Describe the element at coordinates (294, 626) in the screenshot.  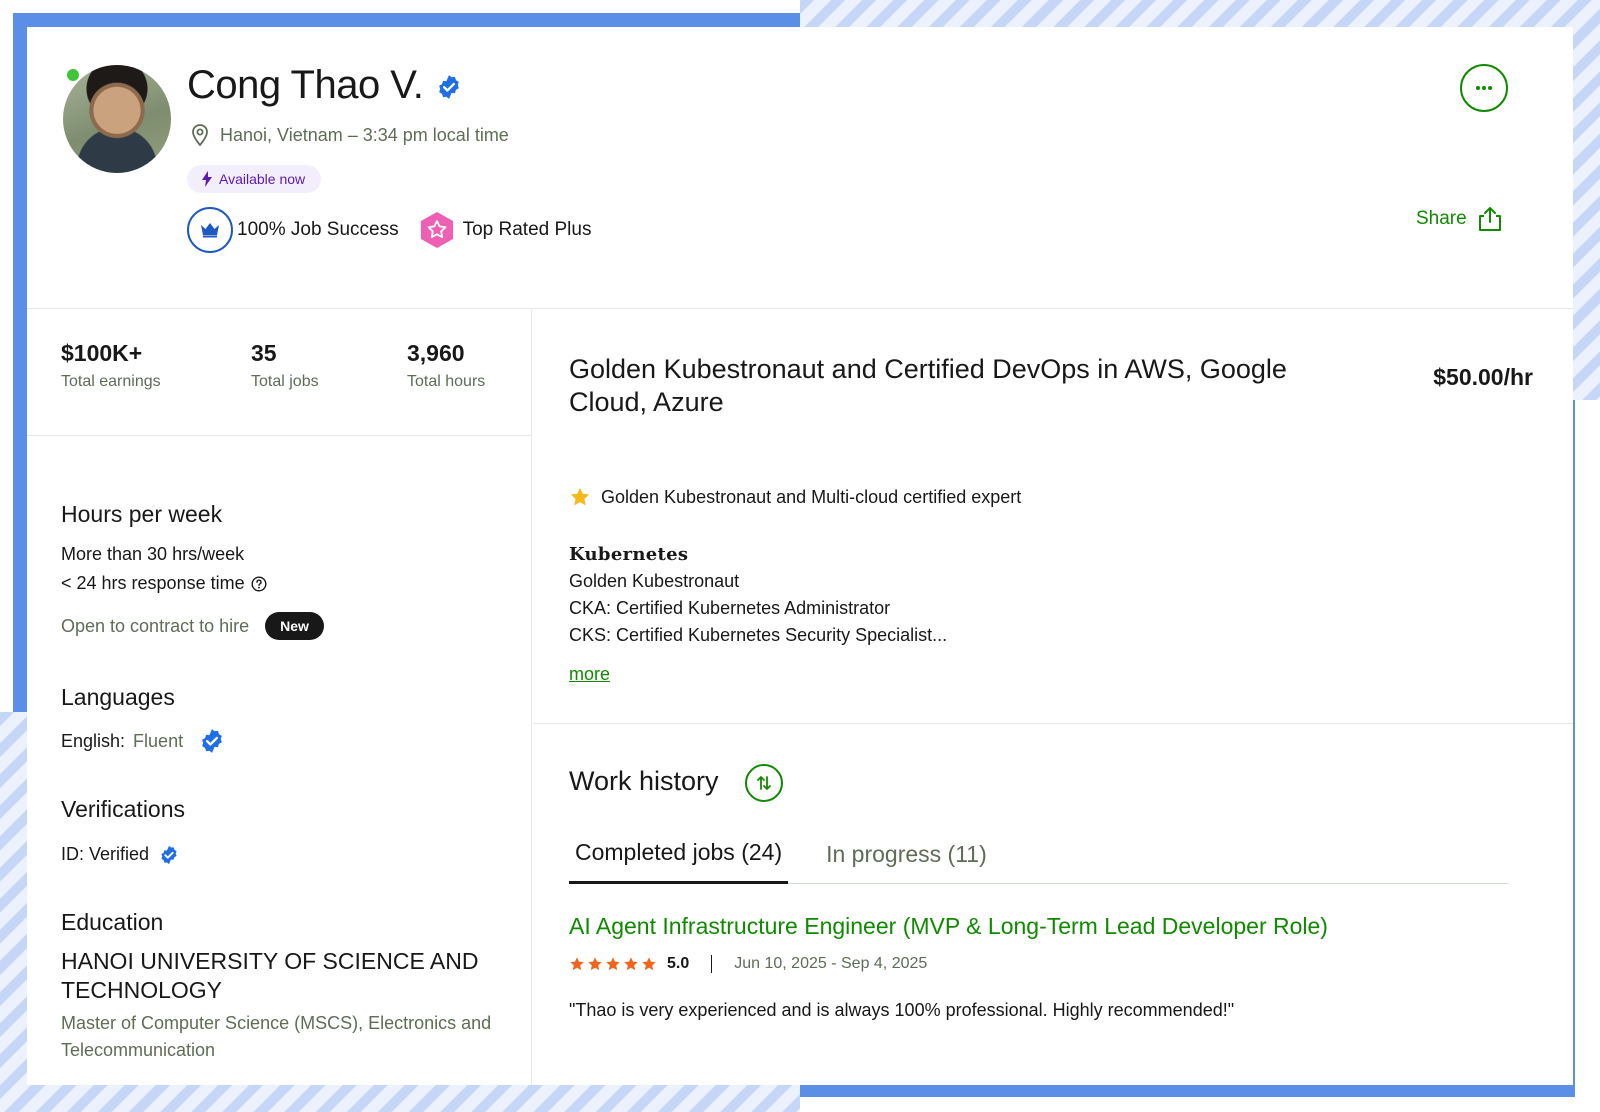
I see `new-badge: New` at that location.